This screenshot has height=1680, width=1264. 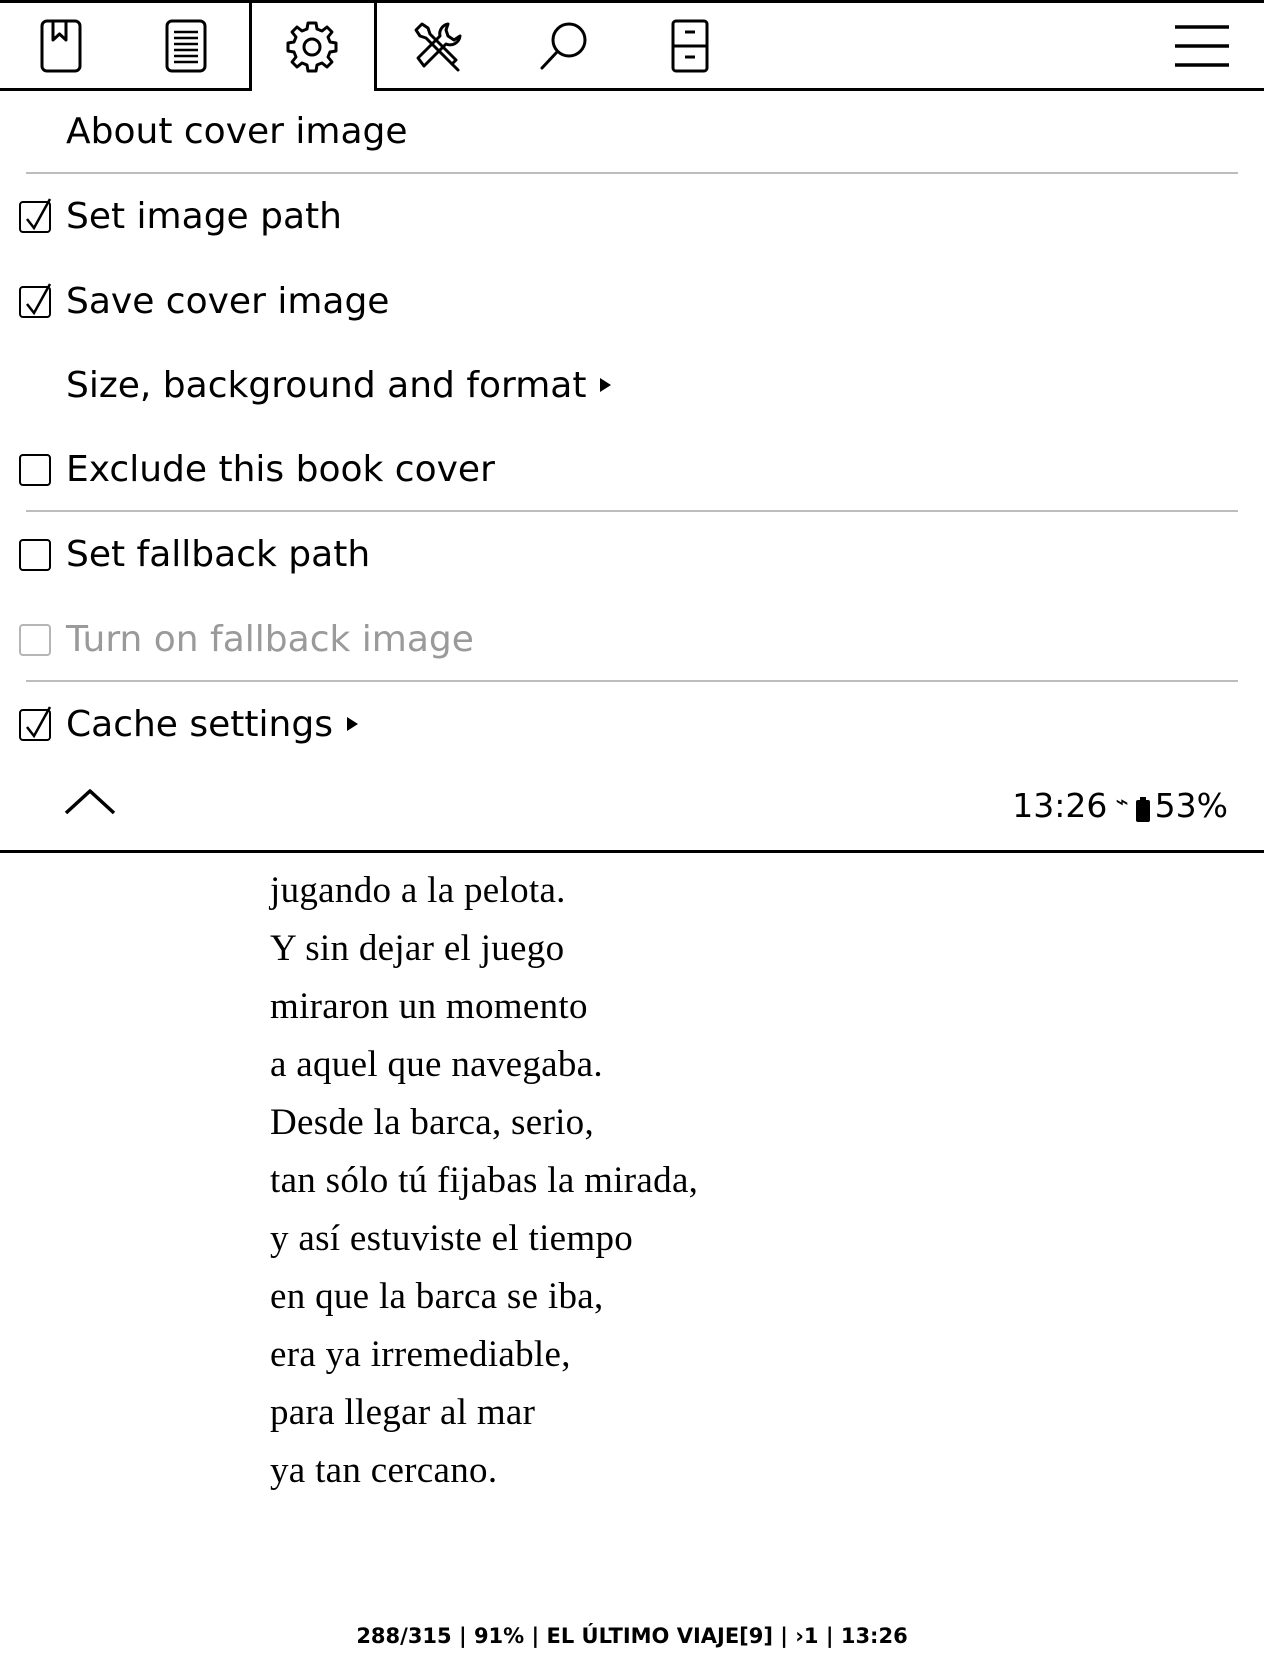 What do you see at coordinates (403, 1412) in the screenshot?
I see `text-line: para llegar al mar` at bounding box center [403, 1412].